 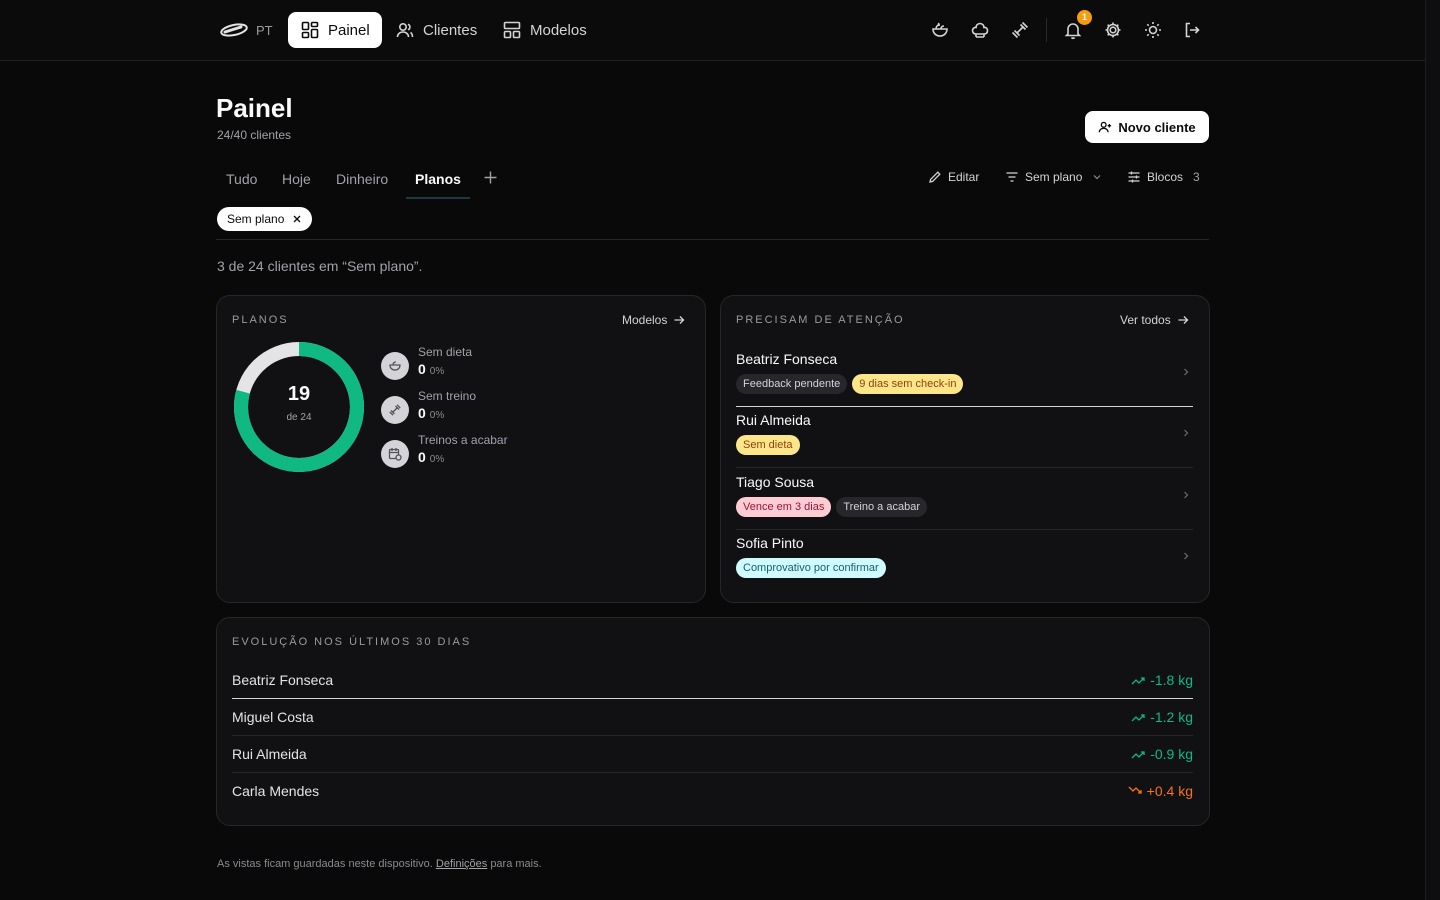 What do you see at coordinates (428, 406) in the screenshot?
I see `stat-sem-treino: Sem treino 0 0%` at bounding box center [428, 406].